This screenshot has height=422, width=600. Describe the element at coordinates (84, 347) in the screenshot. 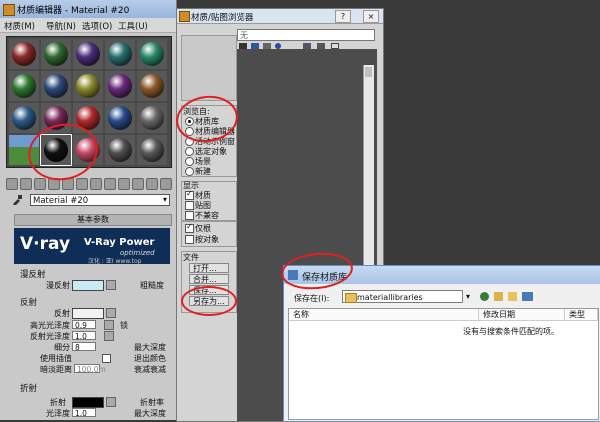

I see `subdivs-field: 8` at that location.